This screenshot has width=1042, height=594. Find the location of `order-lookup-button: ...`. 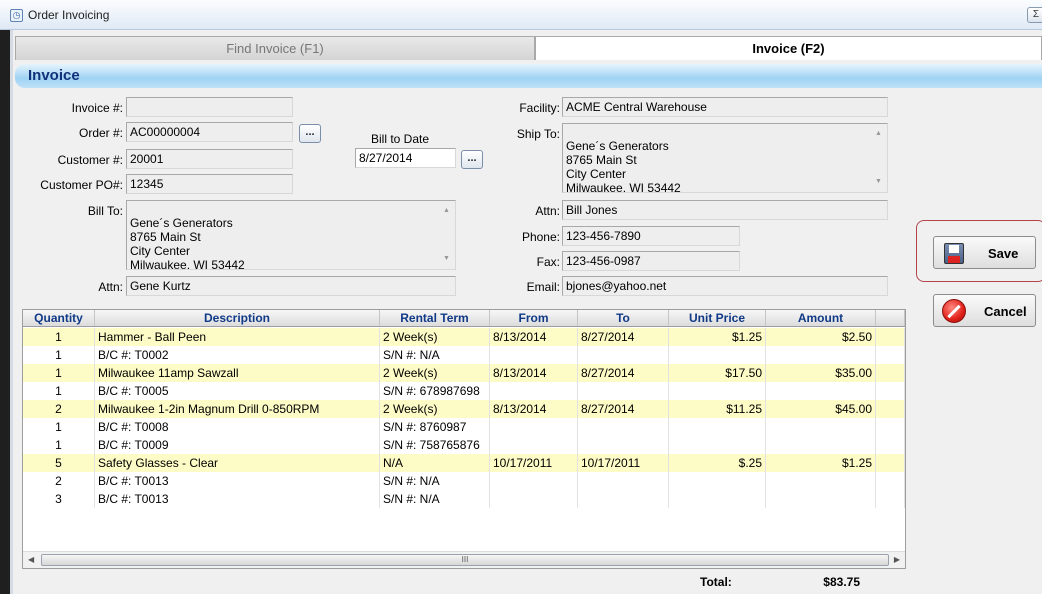

order-lookup-button: ... is located at coordinates (310, 133).